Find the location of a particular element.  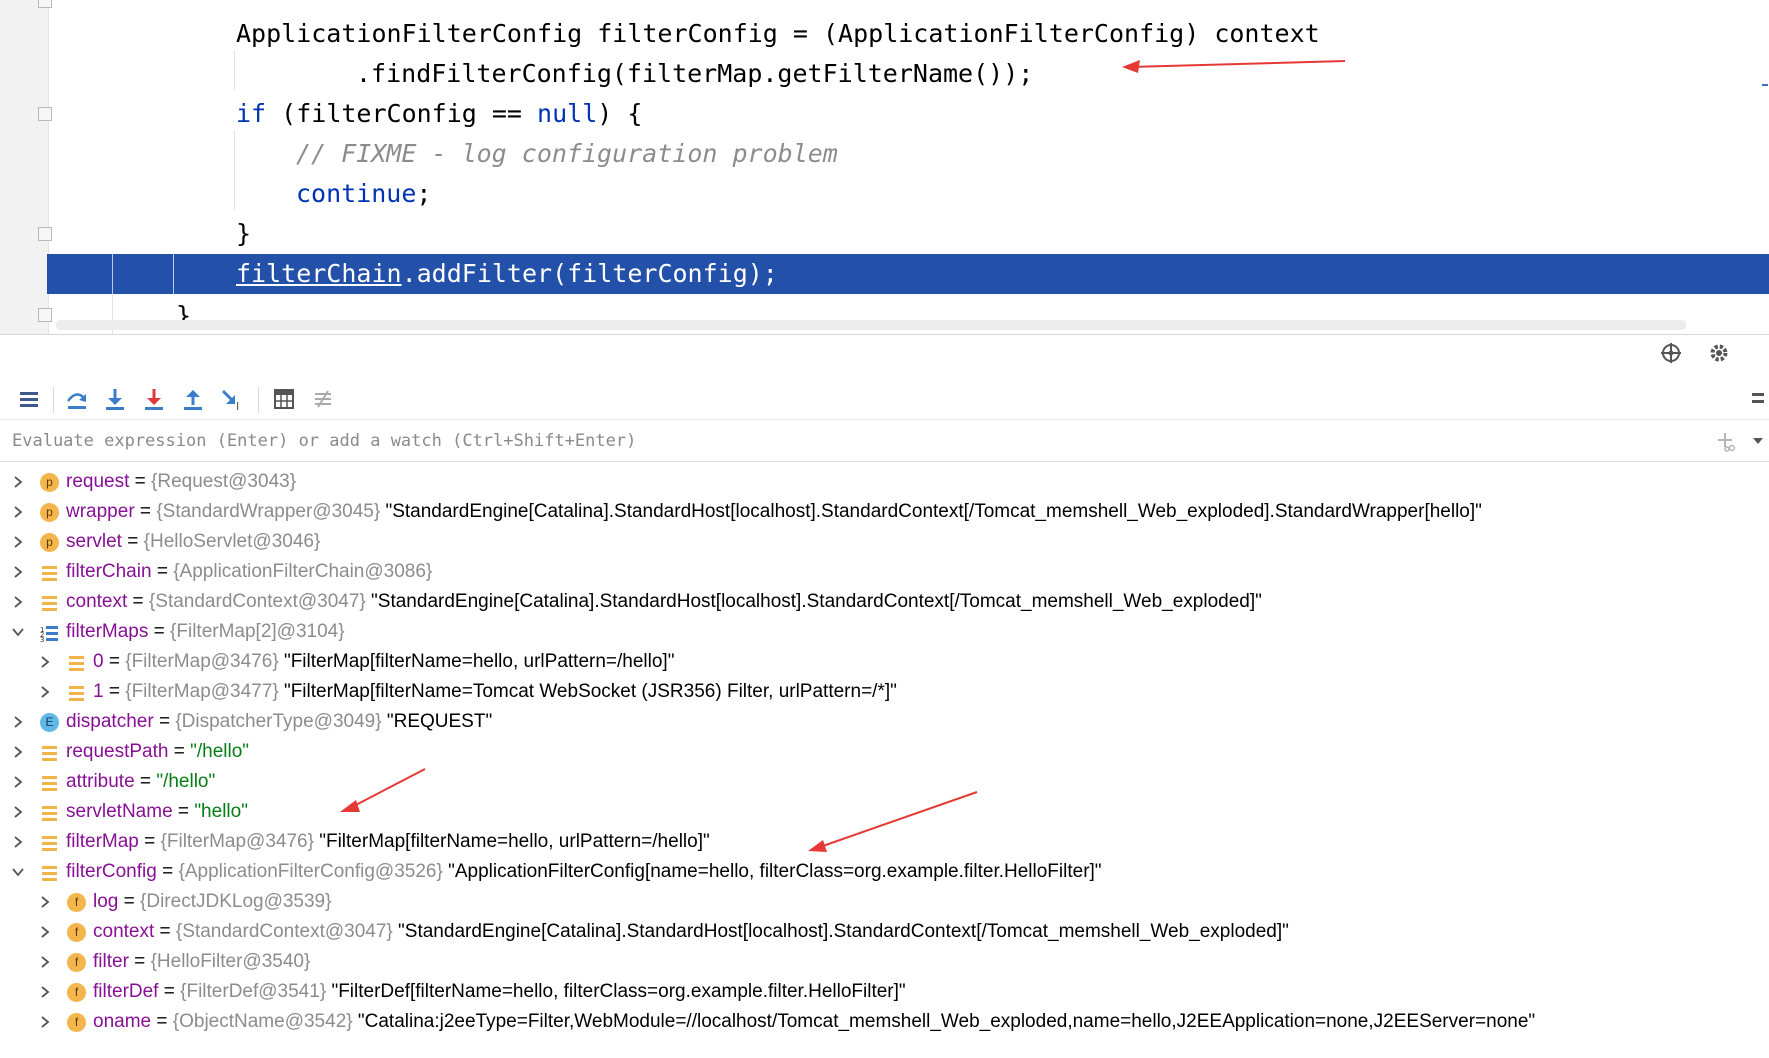

annotation-arrows is located at coordinates (659, 810).